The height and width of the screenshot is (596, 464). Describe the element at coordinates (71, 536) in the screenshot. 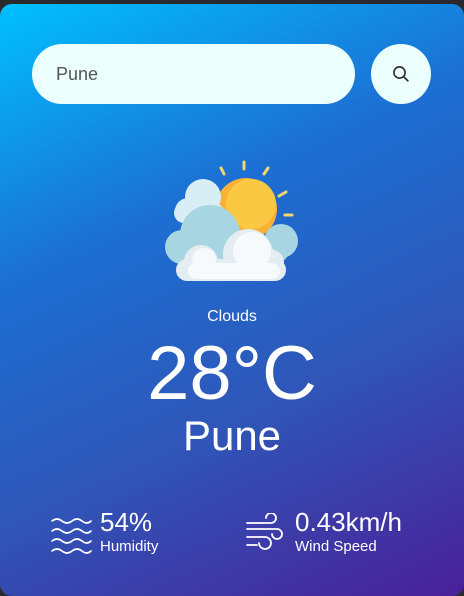

I see `humidity-waves-icon` at that location.